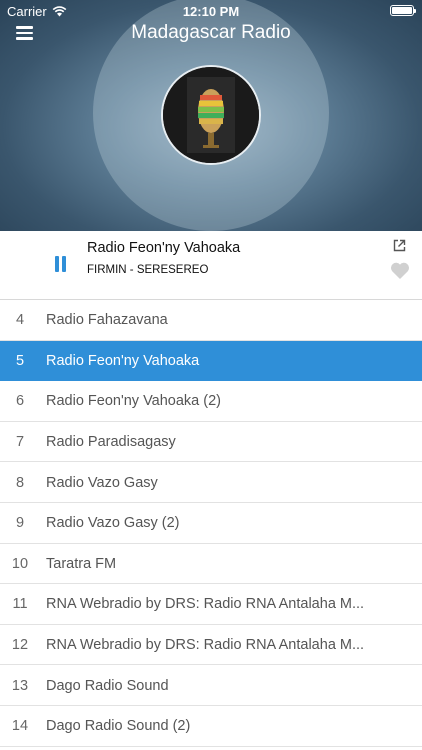  I want to click on station-number: 4, so click(20, 320).